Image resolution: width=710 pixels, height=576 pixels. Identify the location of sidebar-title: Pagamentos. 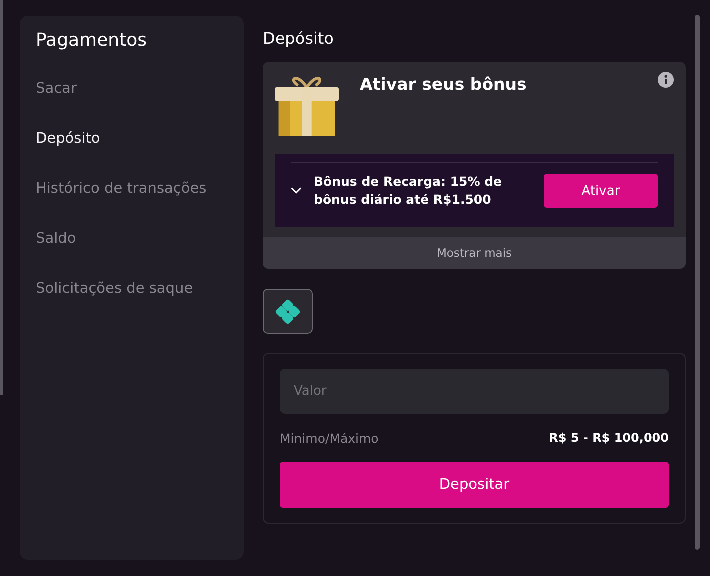
(92, 40).